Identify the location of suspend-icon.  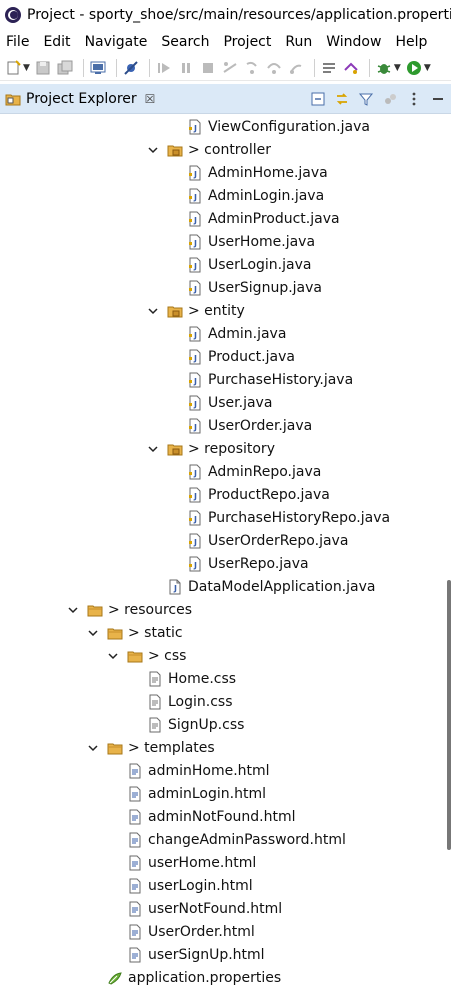
(186, 68).